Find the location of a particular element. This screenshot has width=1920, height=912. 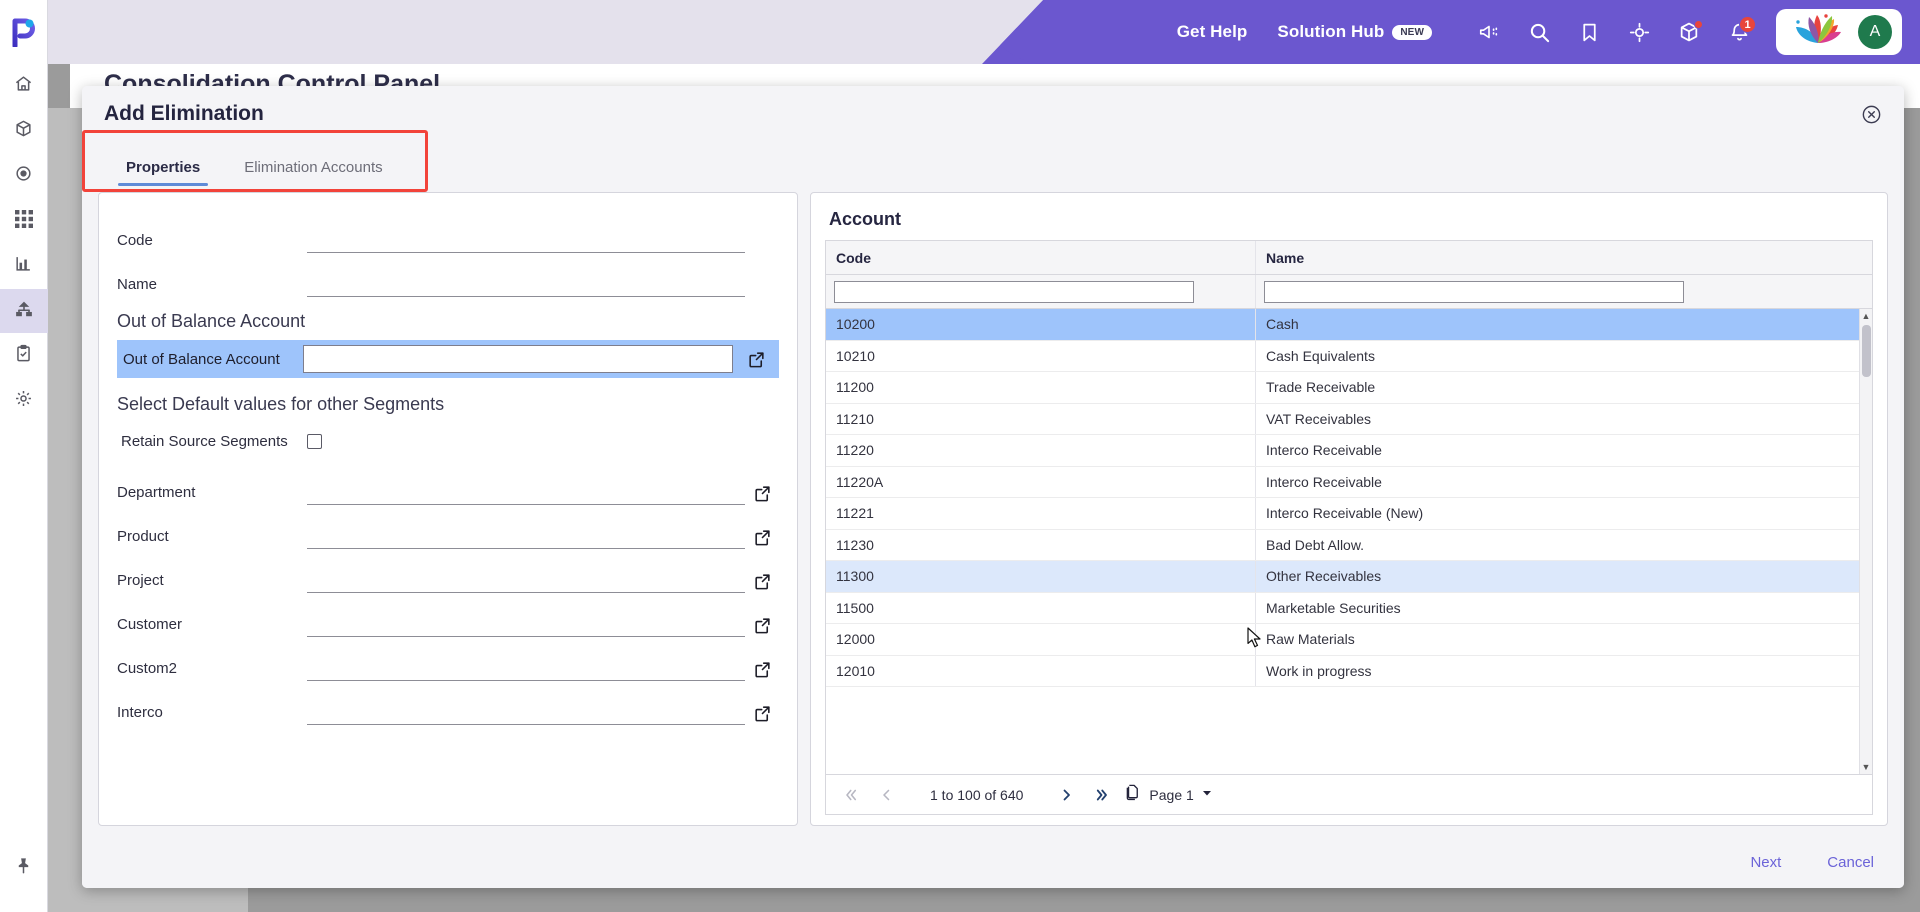

out-of-balance-account-input is located at coordinates (518, 359).